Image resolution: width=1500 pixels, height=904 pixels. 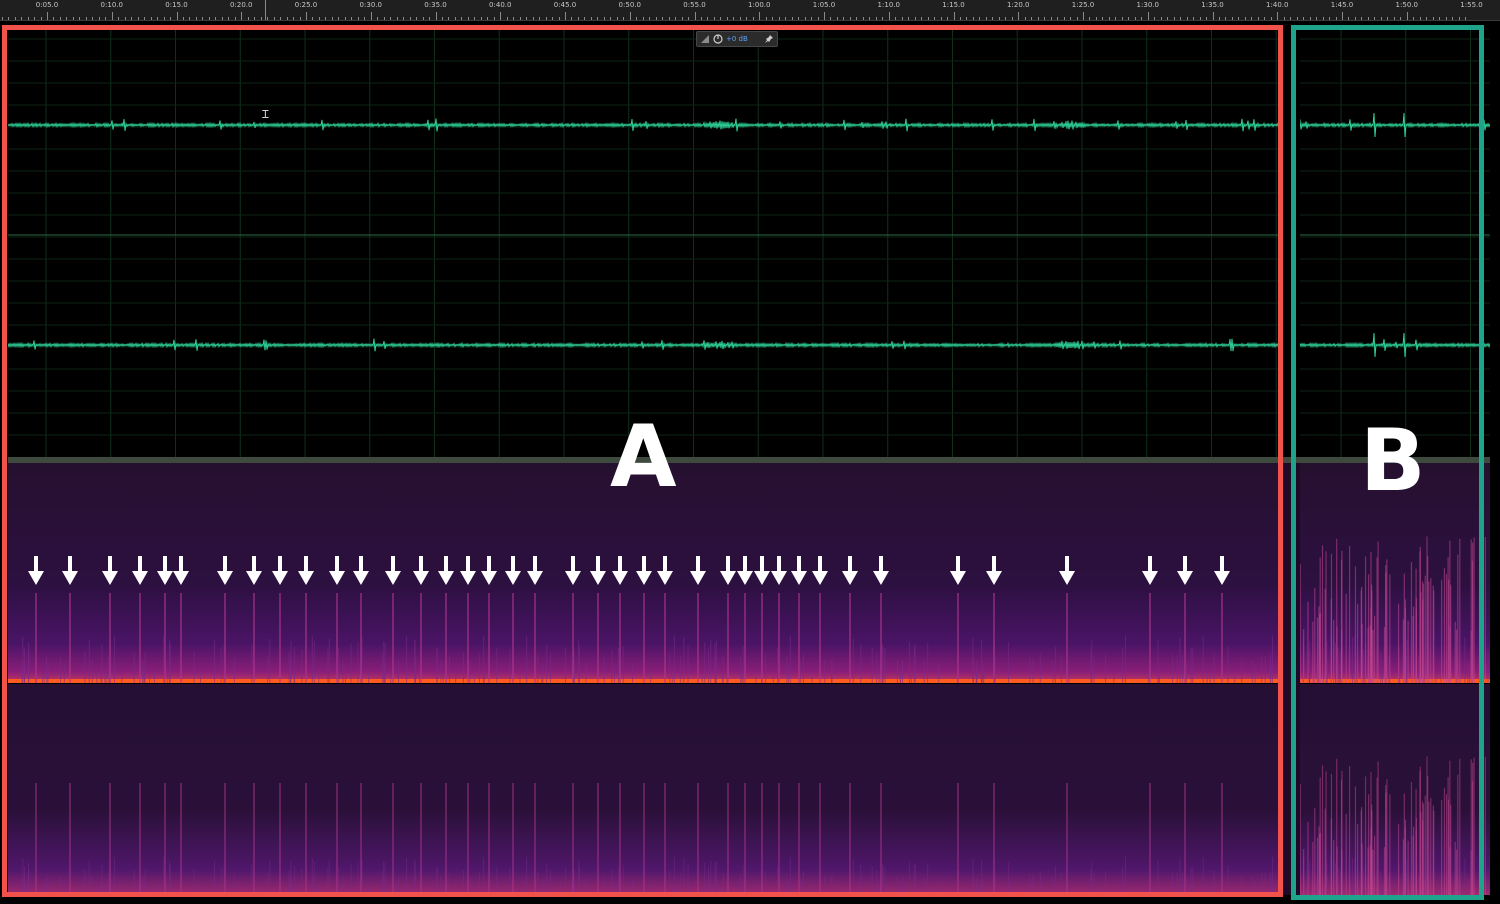 I want to click on hud-gain-control: +0 dB, so click(x=737, y=39).